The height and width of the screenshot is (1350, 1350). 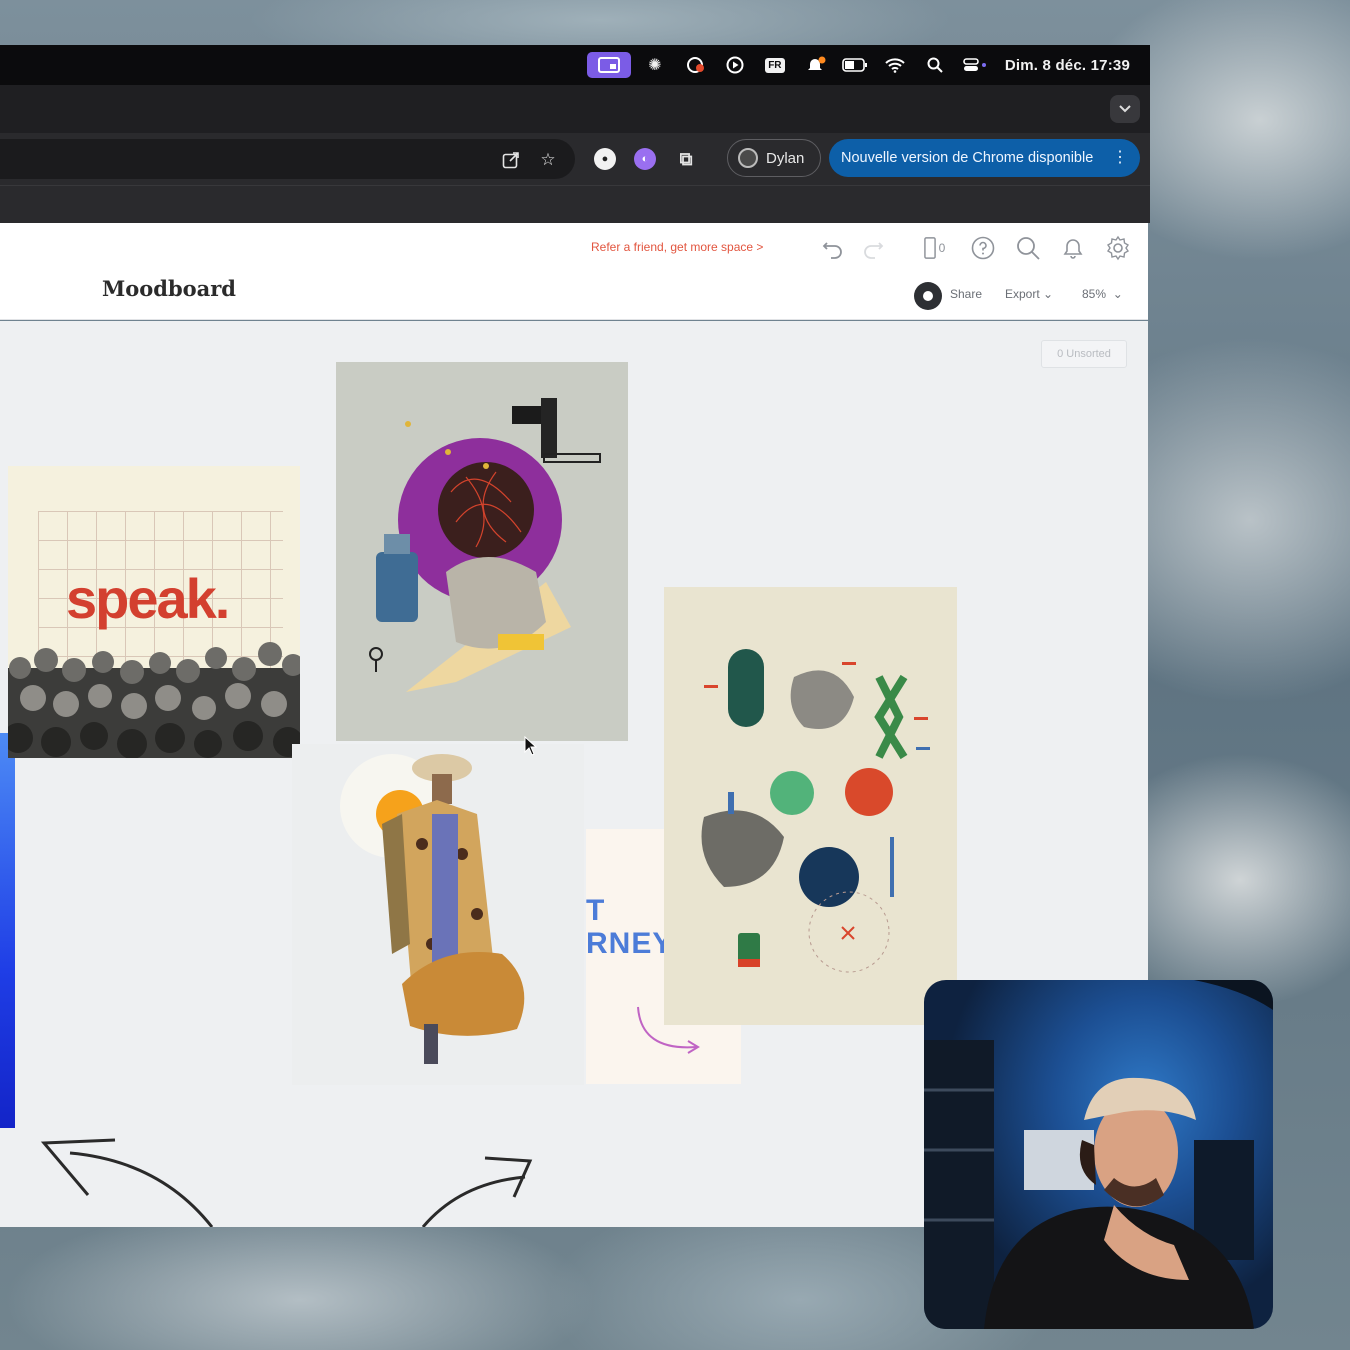 I want to click on input-source-label: FR, so click(x=775, y=65).